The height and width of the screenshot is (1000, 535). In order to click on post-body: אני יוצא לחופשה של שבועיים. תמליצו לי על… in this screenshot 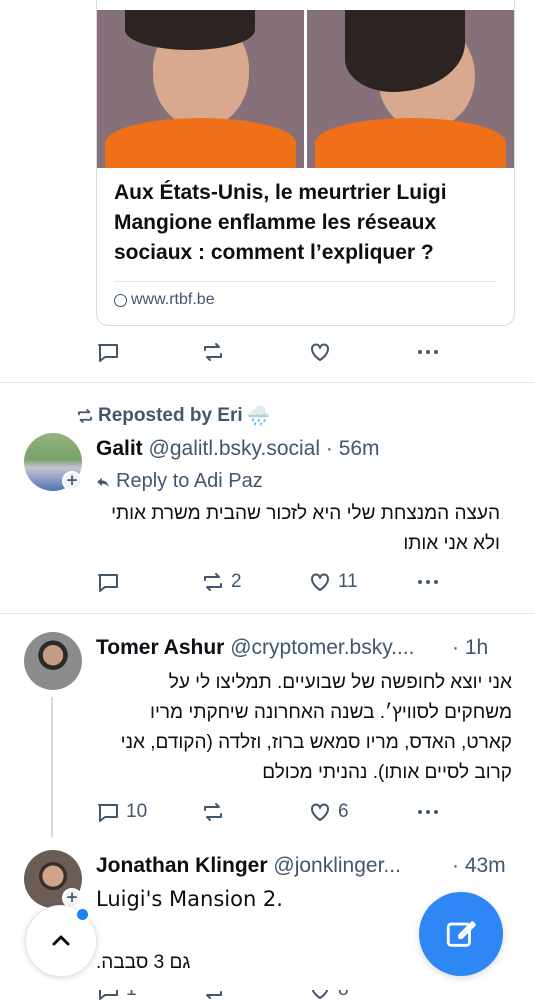, I will do `click(316, 727)`.